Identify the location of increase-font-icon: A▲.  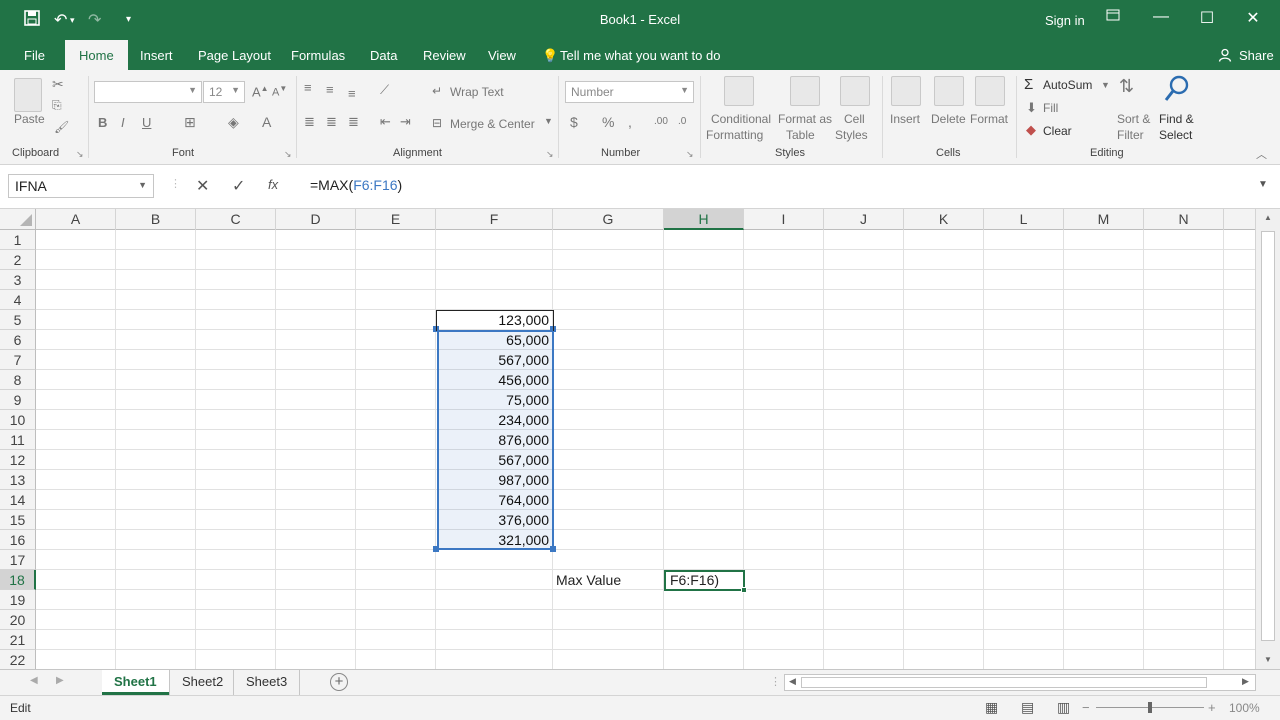
(260, 91).